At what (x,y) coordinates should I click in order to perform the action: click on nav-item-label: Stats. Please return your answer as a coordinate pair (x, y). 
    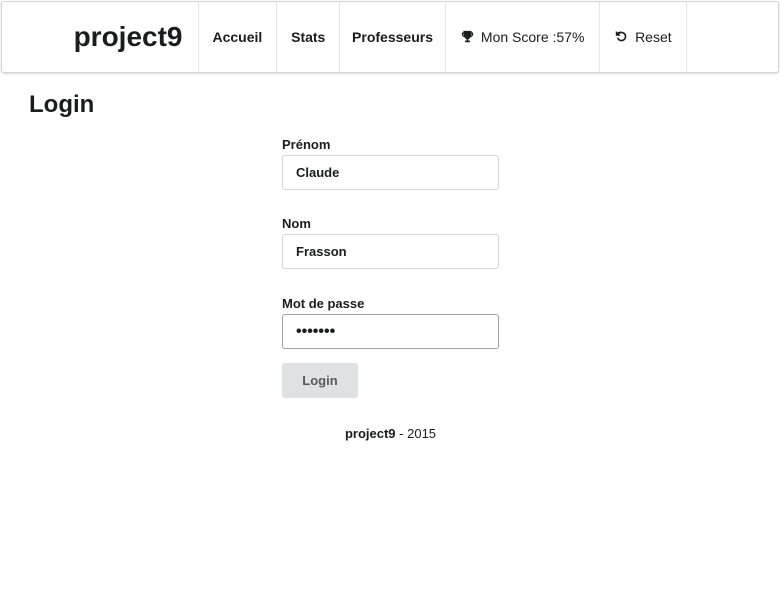
    Looking at the image, I should click on (308, 37).